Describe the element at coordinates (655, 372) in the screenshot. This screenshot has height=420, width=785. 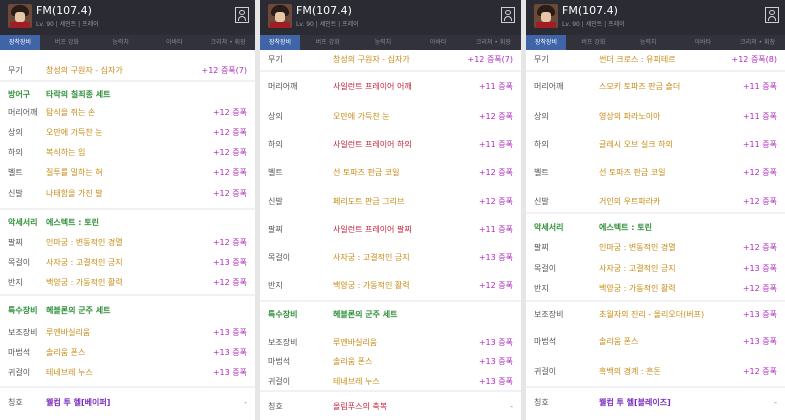
I see `equipment-row: 귀걸이 흑백의 경계 : 흔돈 +12 증폭` at that location.